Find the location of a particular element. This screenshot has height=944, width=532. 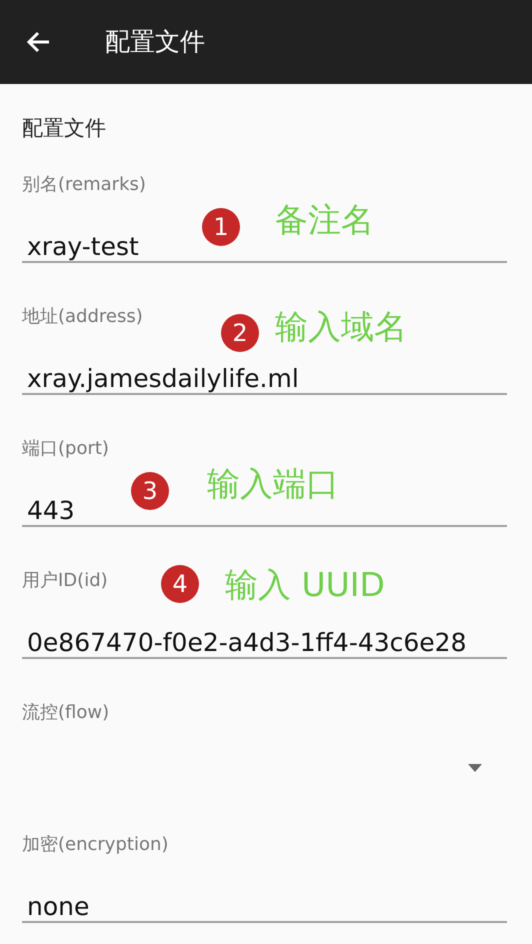

field-label: 地址(address) is located at coordinates (82, 316).